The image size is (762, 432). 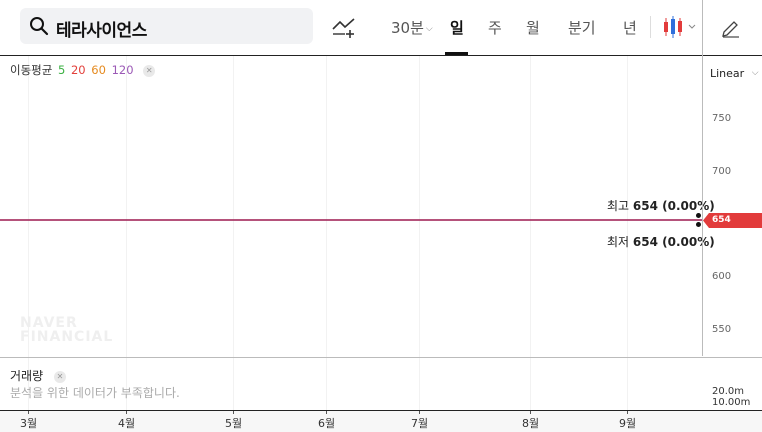 I want to click on x-tick-label: 5월, so click(x=234, y=423).